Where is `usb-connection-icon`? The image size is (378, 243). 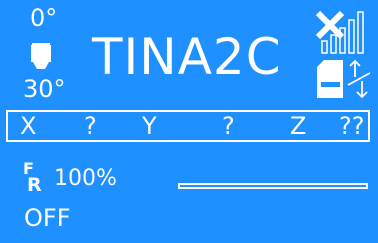
usb-connection-icon is located at coordinates (359, 79).